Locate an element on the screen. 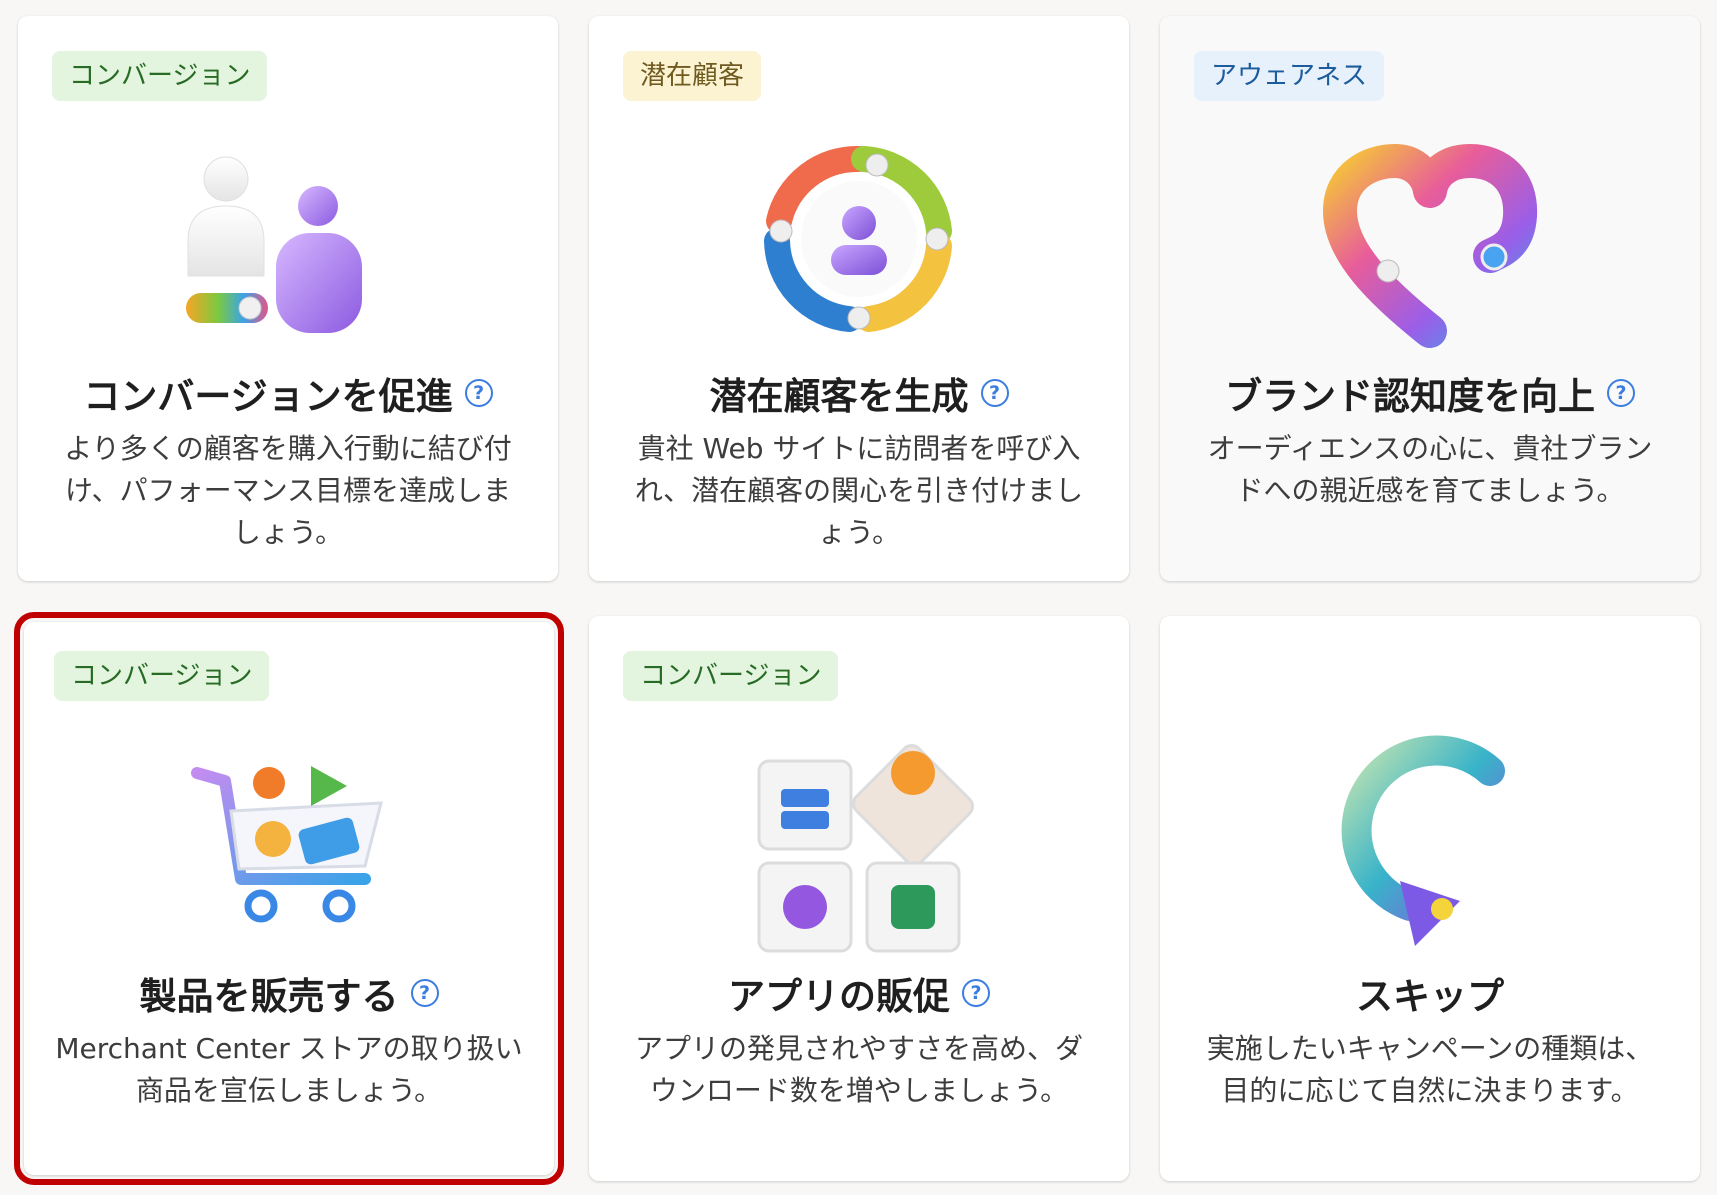 The width and height of the screenshot is (1717, 1195). goal-card-title: ブランド認知度を向上 is located at coordinates (1410, 396).